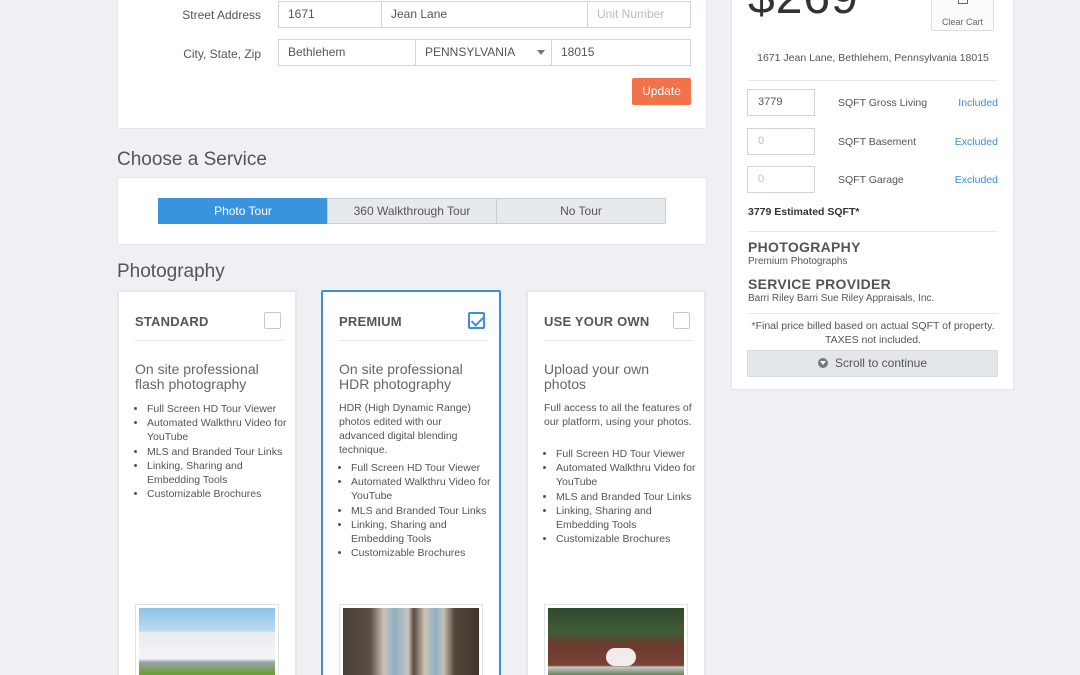  I want to click on price-note-line2: TAXES not included., so click(873, 340).